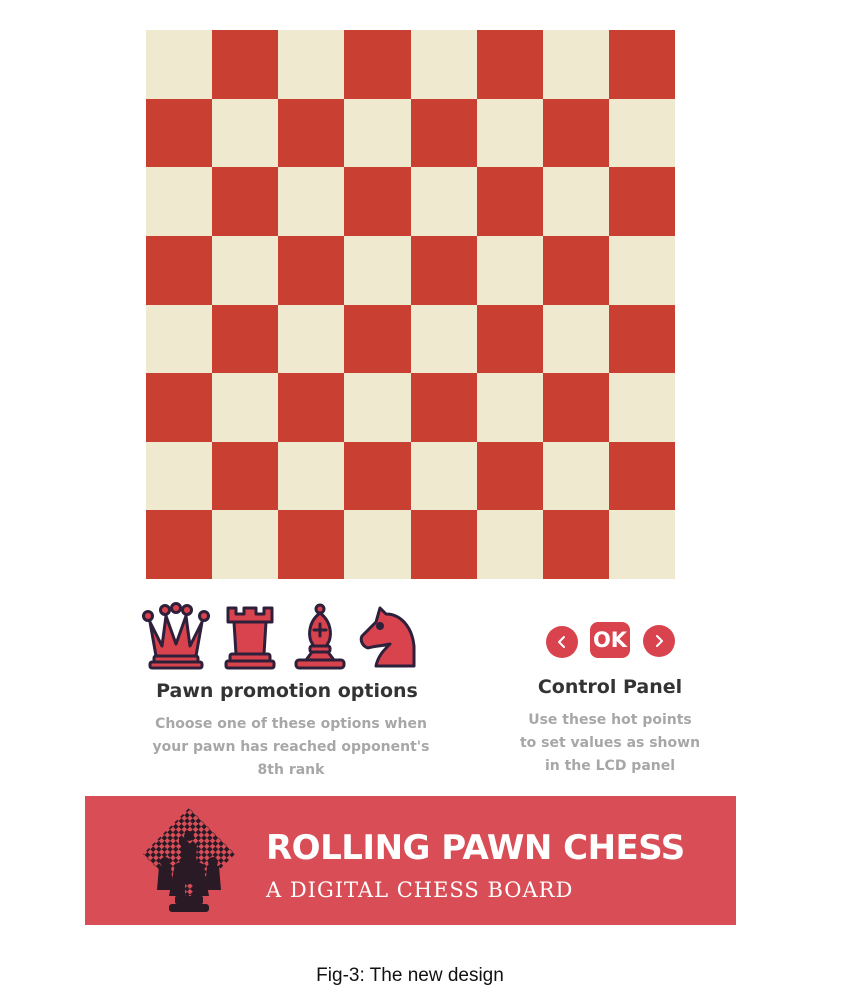  Describe the element at coordinates (320, 636) in the screenshot. I see `bishop-icon` at that location.